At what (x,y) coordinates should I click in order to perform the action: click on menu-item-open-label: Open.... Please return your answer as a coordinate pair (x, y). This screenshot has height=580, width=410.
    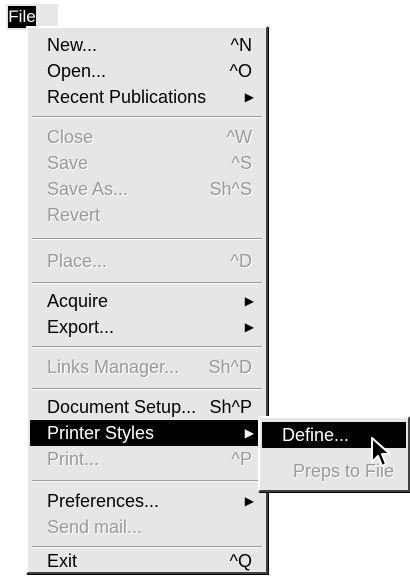
    Looking at the image, I should click on (77, 71).